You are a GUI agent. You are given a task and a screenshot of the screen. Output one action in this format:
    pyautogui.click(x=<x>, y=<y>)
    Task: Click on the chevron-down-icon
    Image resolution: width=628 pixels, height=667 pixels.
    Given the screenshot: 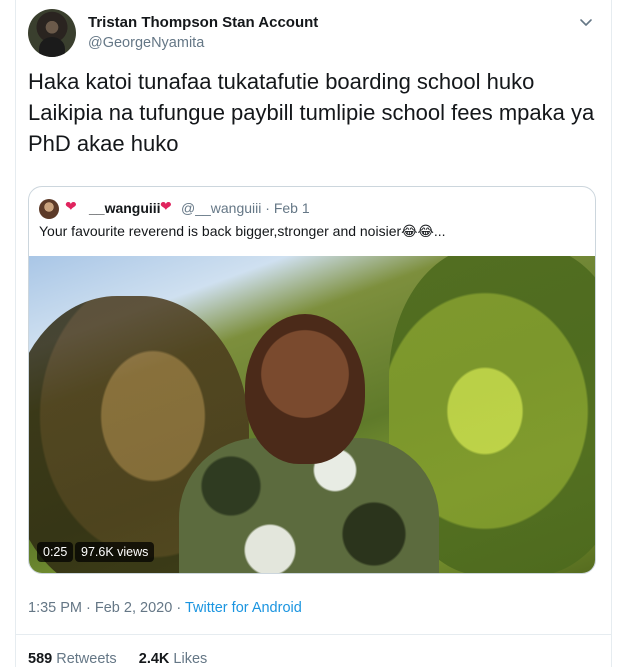 What is the action you would take?
    pyautogui.click(x=586, y=22)
    